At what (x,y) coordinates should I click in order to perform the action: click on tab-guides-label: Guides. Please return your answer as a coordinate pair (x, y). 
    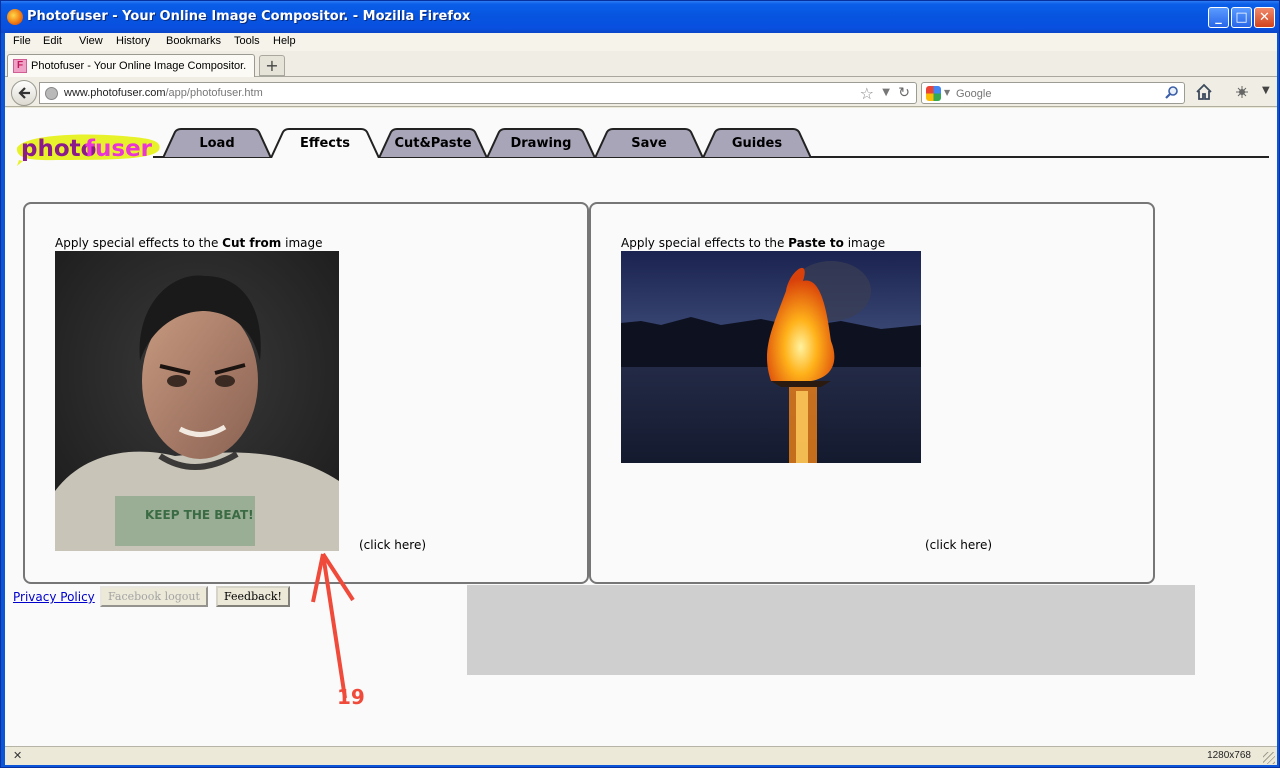
    Looking at the image, I should click on (757, 143).